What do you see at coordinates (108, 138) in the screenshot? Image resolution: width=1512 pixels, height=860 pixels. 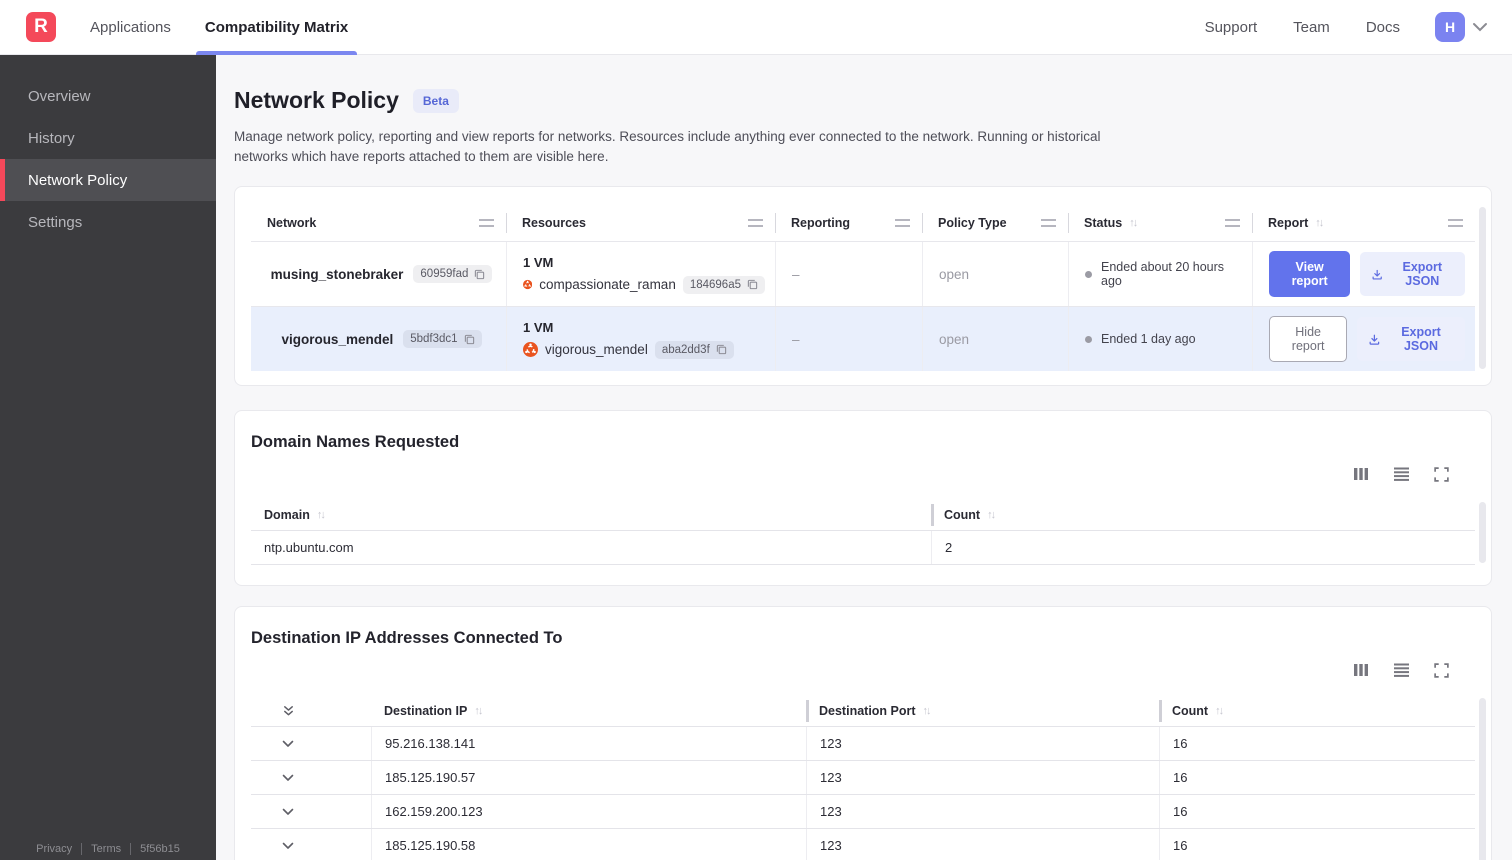 I see `sidebar-item-history: History` at bounding box center [108, 138].